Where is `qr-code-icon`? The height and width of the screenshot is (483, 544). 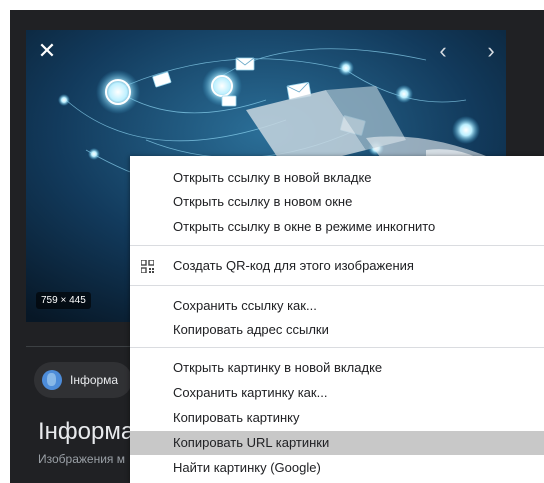
qr-code-icon is located at coordinates (147, 266).